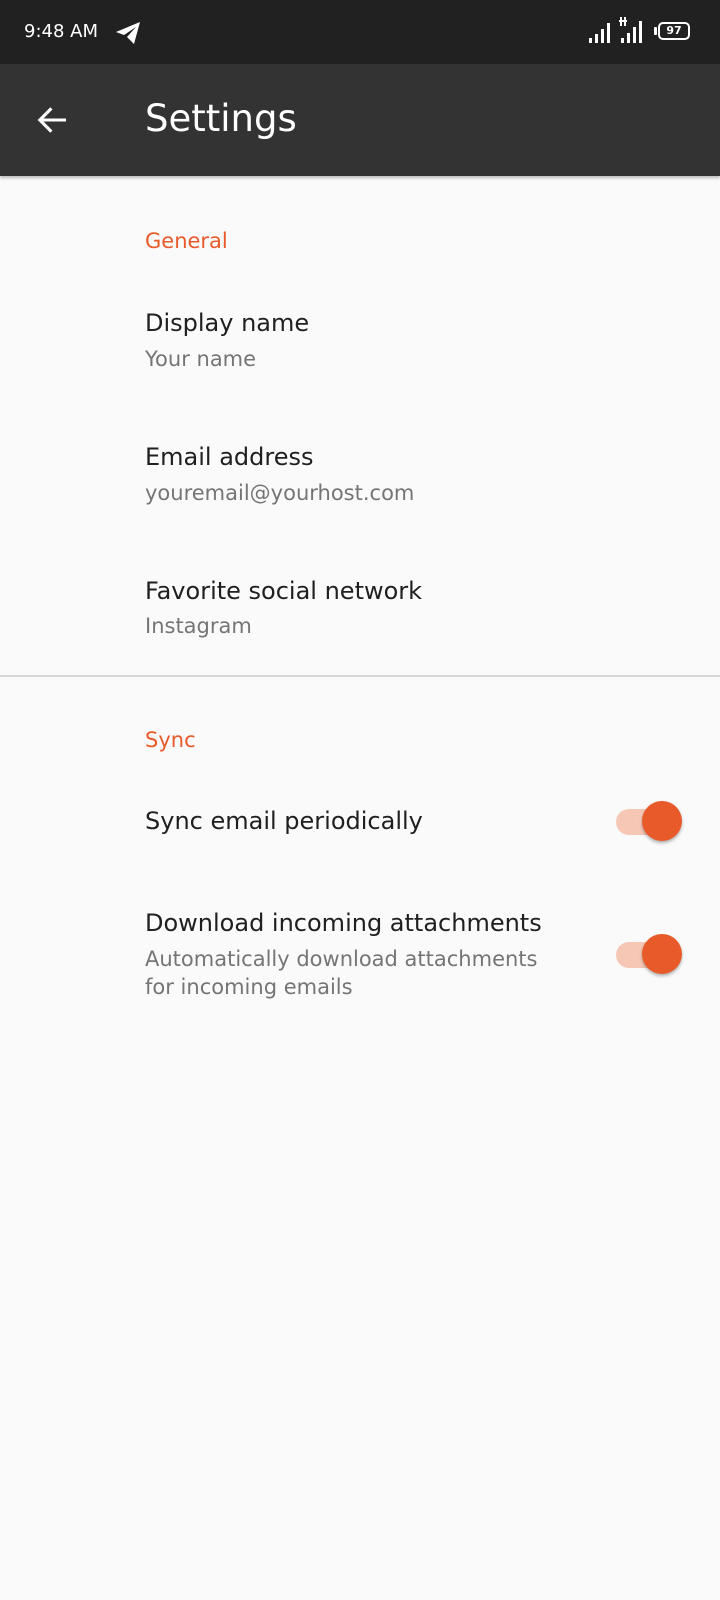 This screenshot has height=1600, width=720. What do you see at coordinates (655, 31) in the screenshot?
I see `battery-cap` at bounding box center [655, 31].